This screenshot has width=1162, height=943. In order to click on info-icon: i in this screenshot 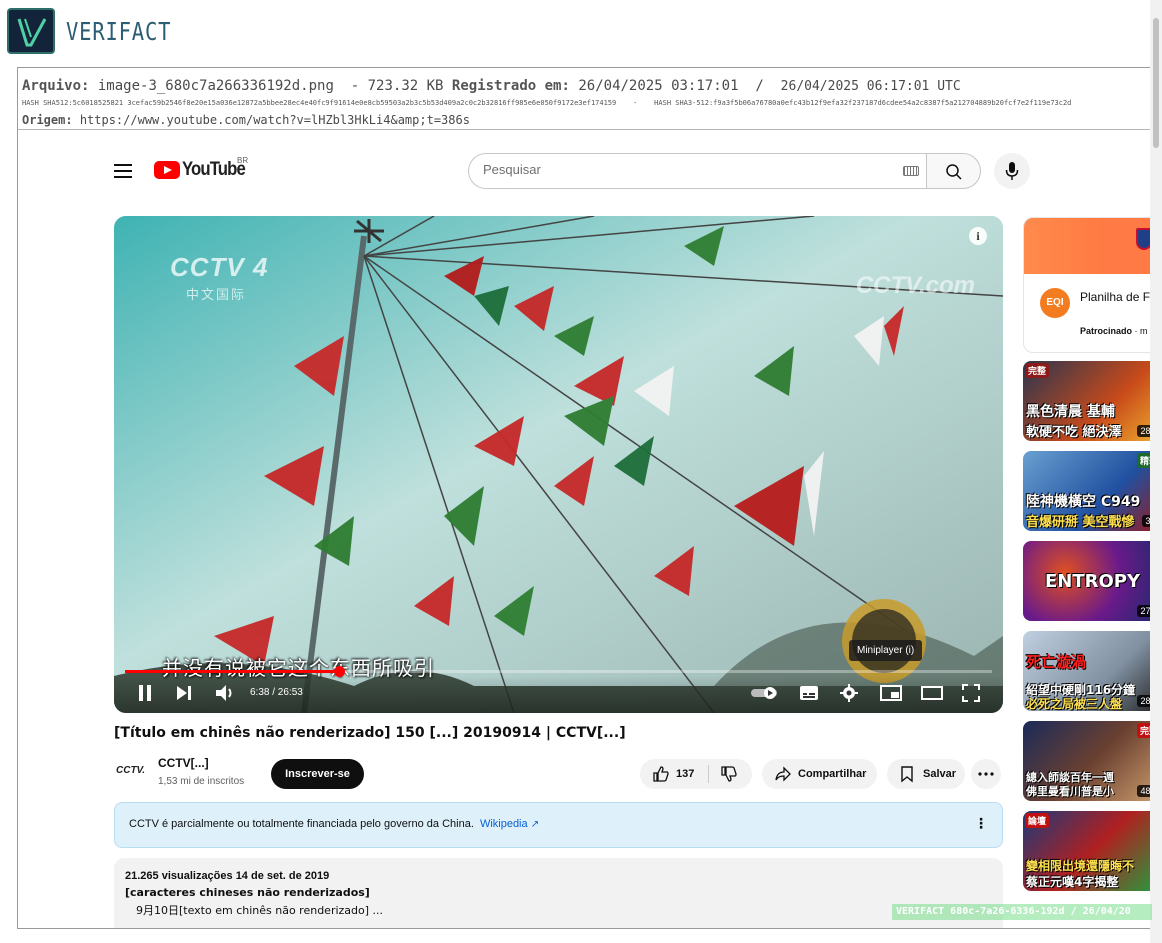, I will do `click(978, 236)`.